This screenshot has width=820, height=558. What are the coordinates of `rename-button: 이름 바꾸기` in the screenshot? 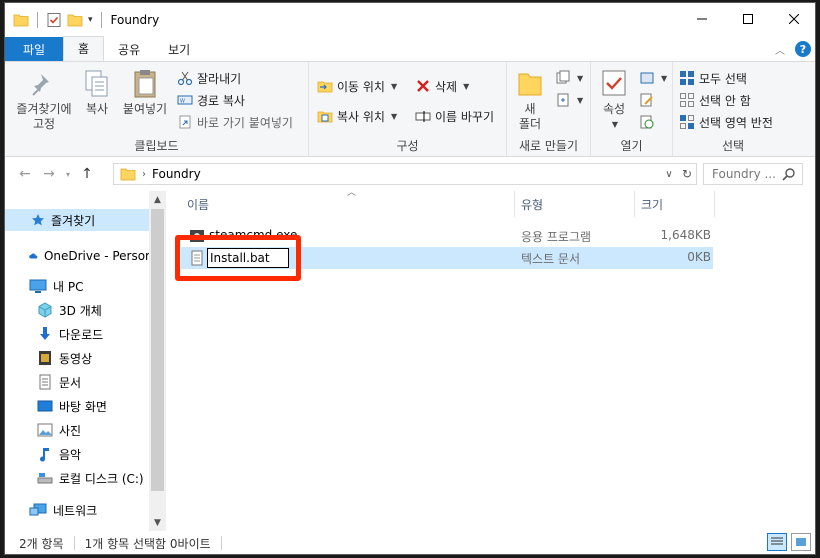 It's located at (454, 116).